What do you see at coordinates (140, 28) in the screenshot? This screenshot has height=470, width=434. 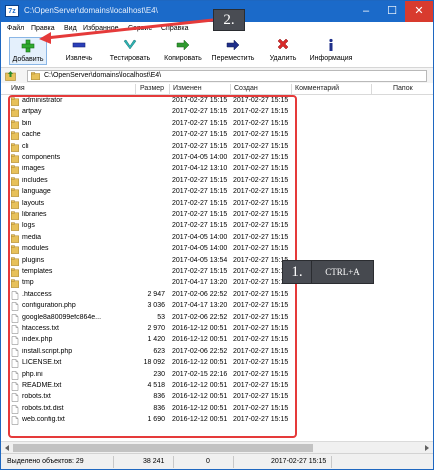 I see `menu-tools: Сервис` at bounding box center [140, 28].